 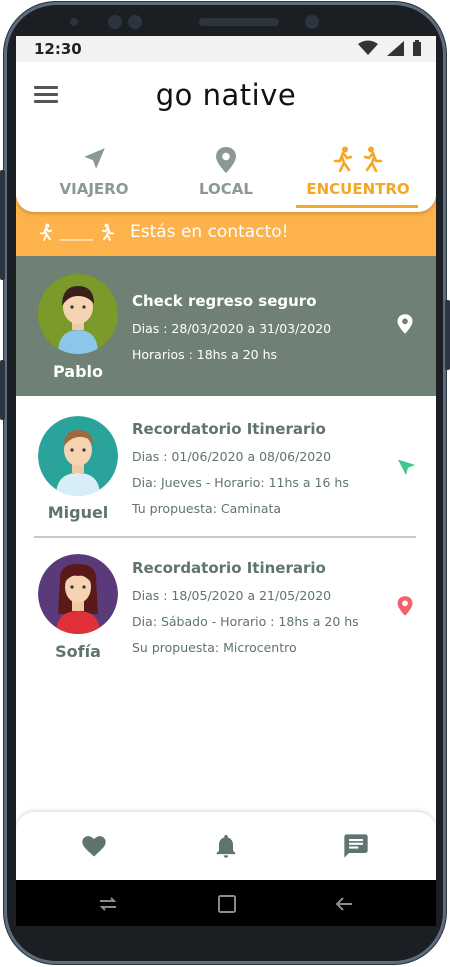 I want to click on chat-icon, so click(x=356, y=846).